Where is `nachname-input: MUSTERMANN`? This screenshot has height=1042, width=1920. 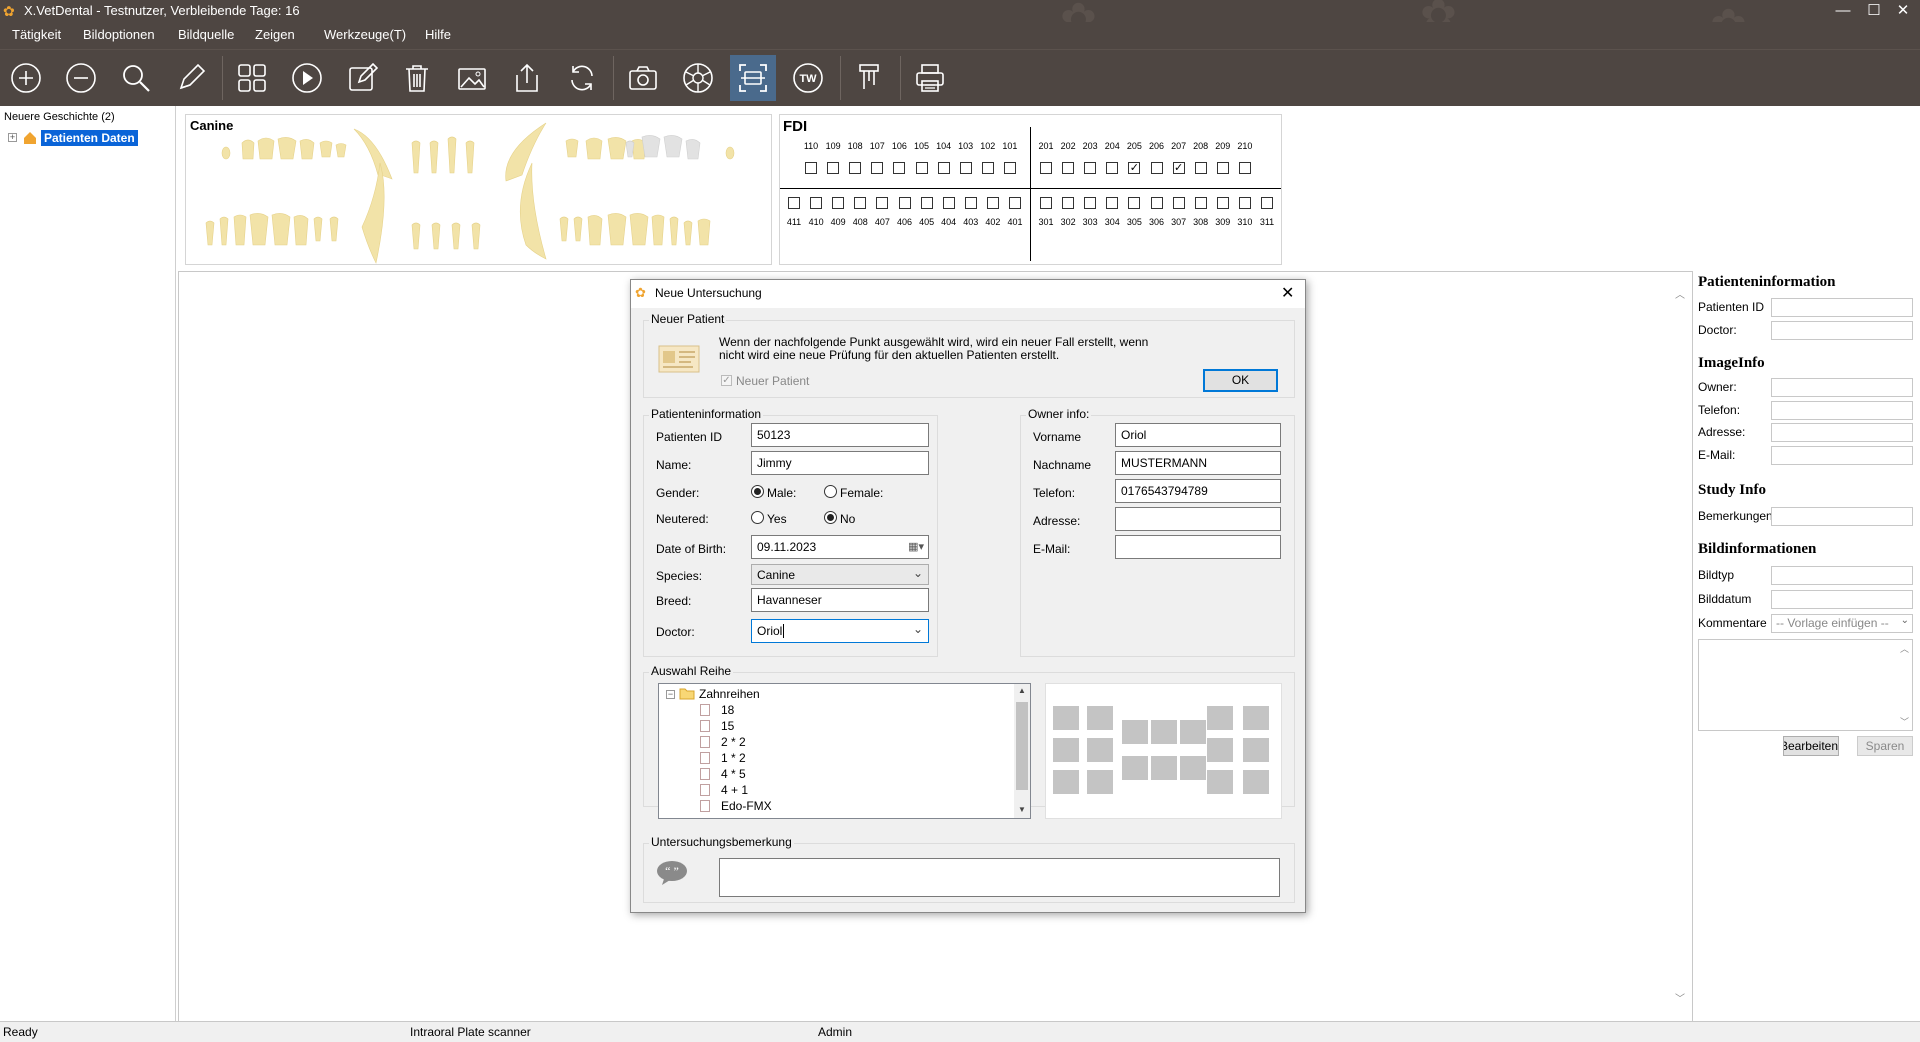
nachname-input: MUSTERMANN is located at coordinates (1198, 463).